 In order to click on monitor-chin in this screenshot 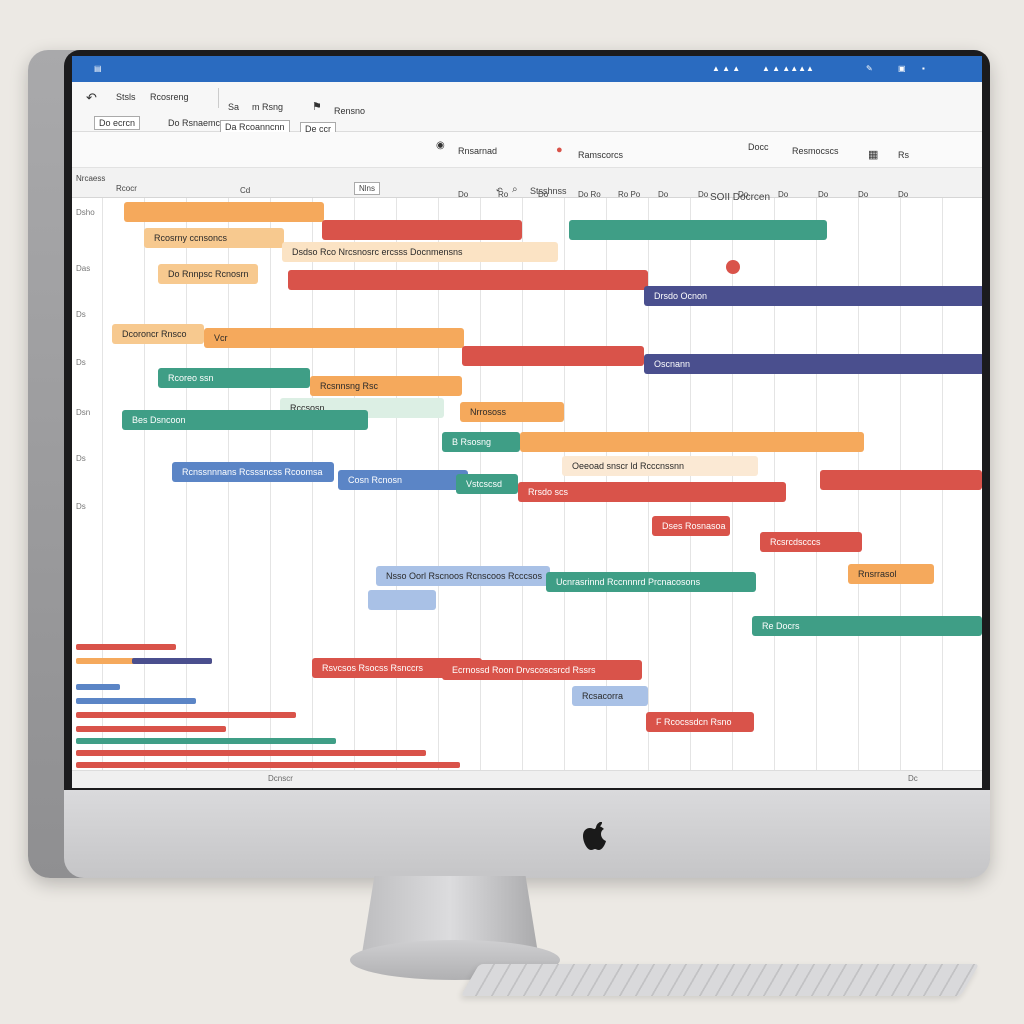, I will do `click(527, 834)`.